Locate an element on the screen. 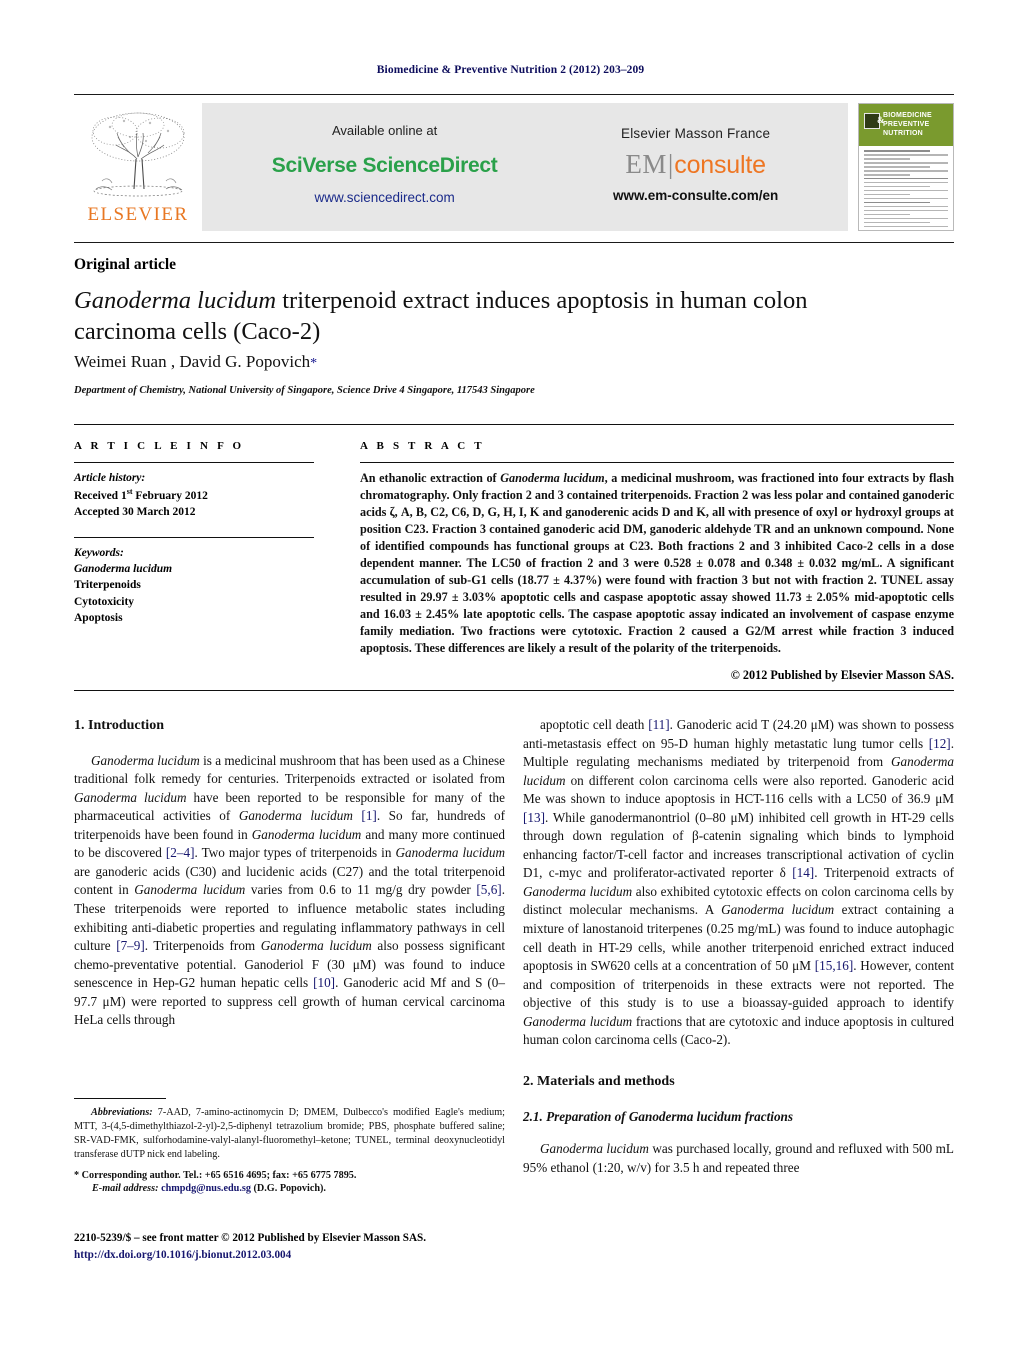 This screenshot has height=1351, width=1021. corresponding-author-marker: * is located at coordinates (314, 363).